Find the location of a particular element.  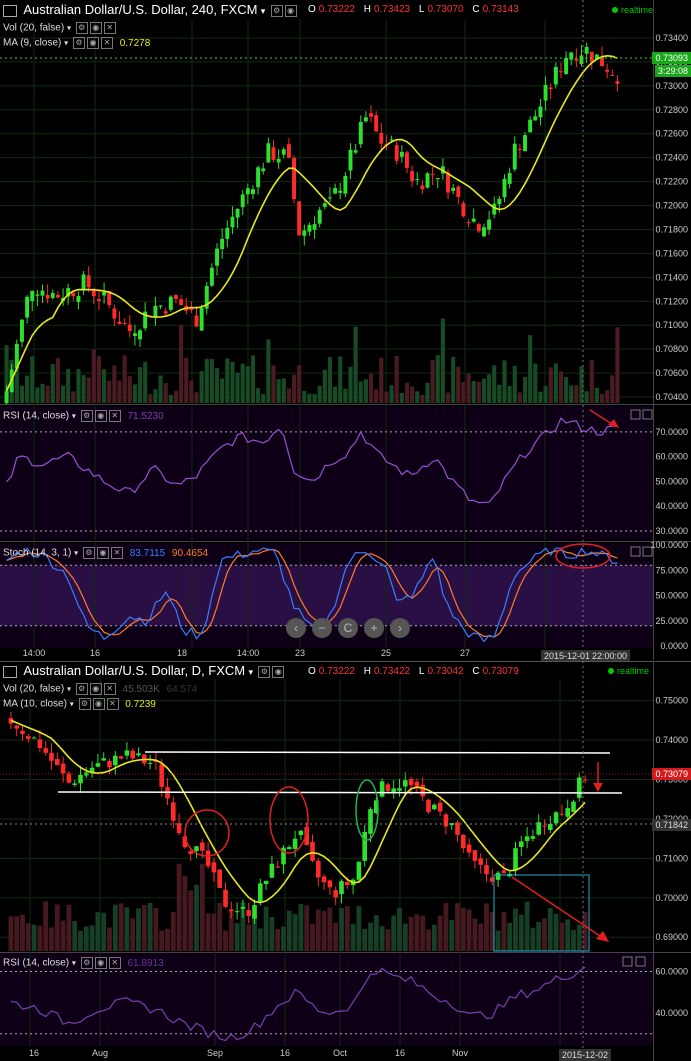

chart-menu-icon is located at coordinates (10, 10).